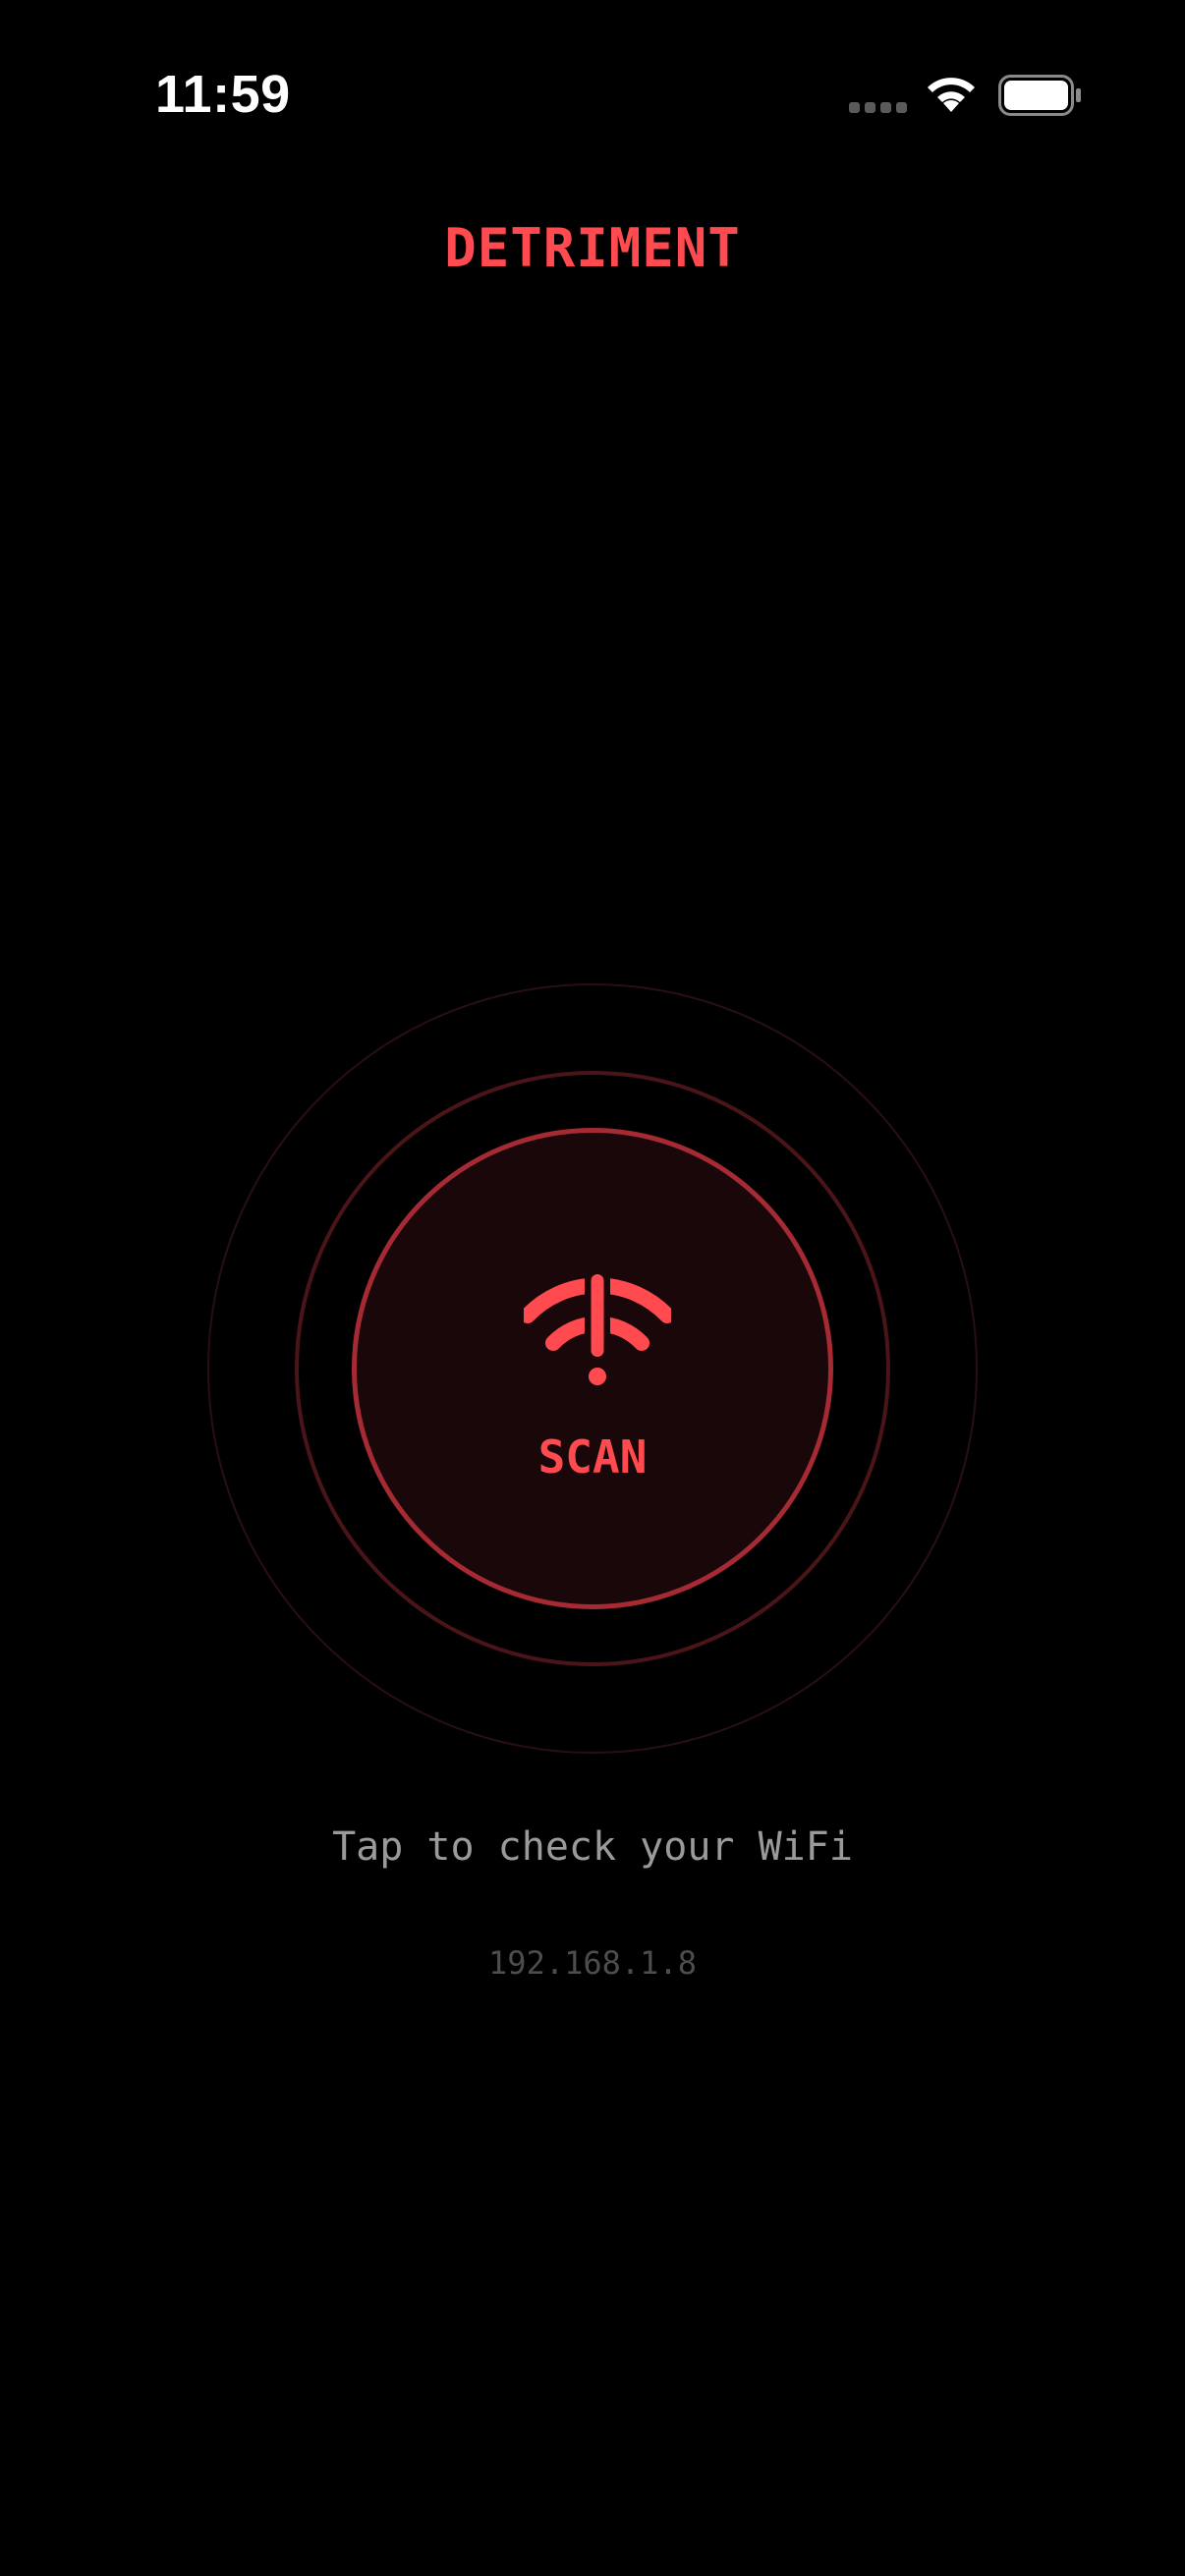 Image resolution: width=1185 pixels, height=2576 pixels. I want to click on scan-label: SCAN, so click(592, 1457).